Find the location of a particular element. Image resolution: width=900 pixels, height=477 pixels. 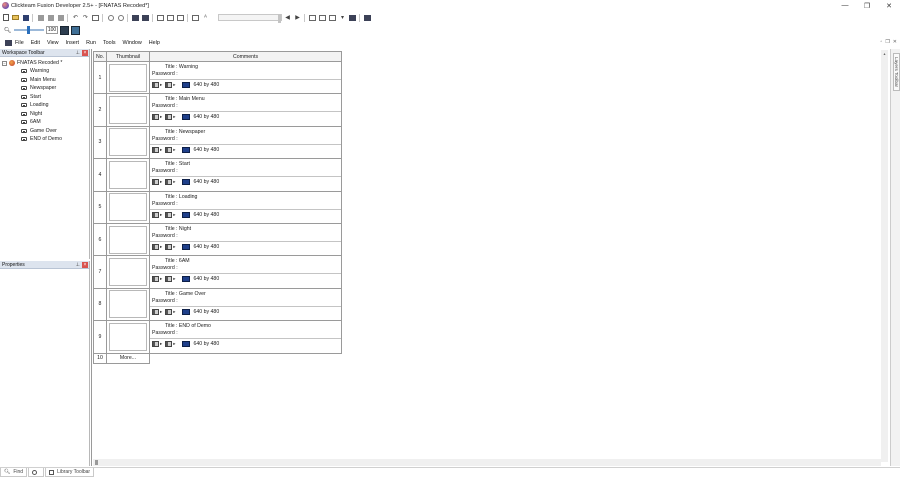

table-row: 8 Title : Game Over Password : ▸ ▸ 640 by 480 is located at coordinates (217, 304).